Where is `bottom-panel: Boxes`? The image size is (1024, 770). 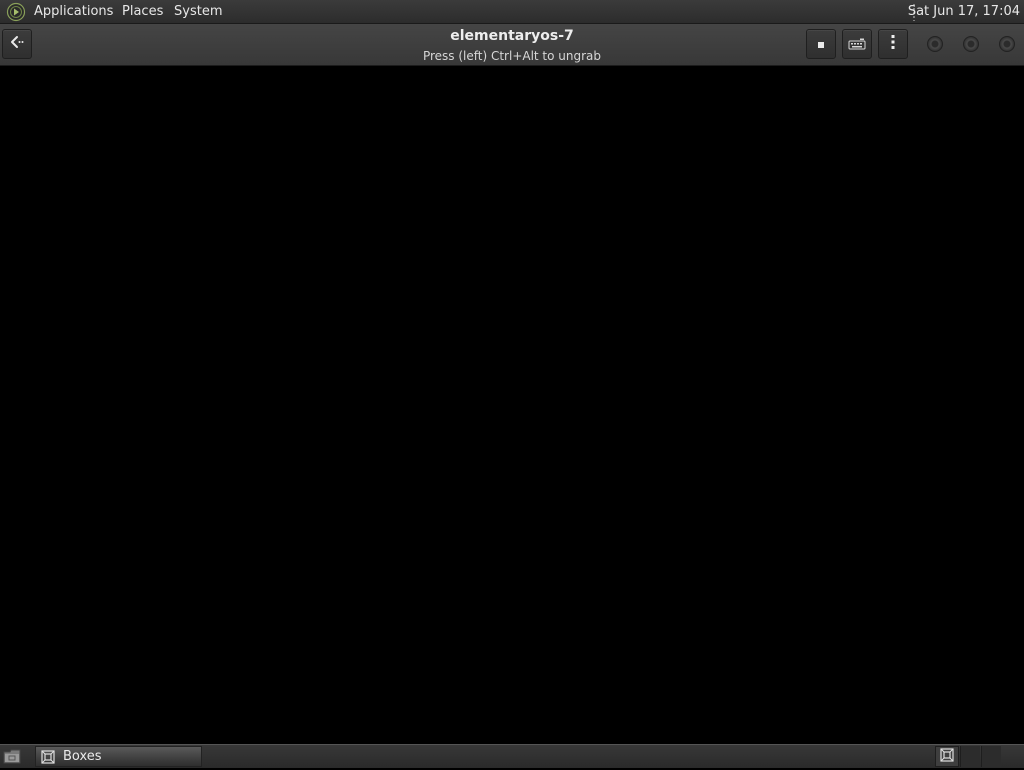 bottom-panel: Boxes is located at coordinates (512, 756).